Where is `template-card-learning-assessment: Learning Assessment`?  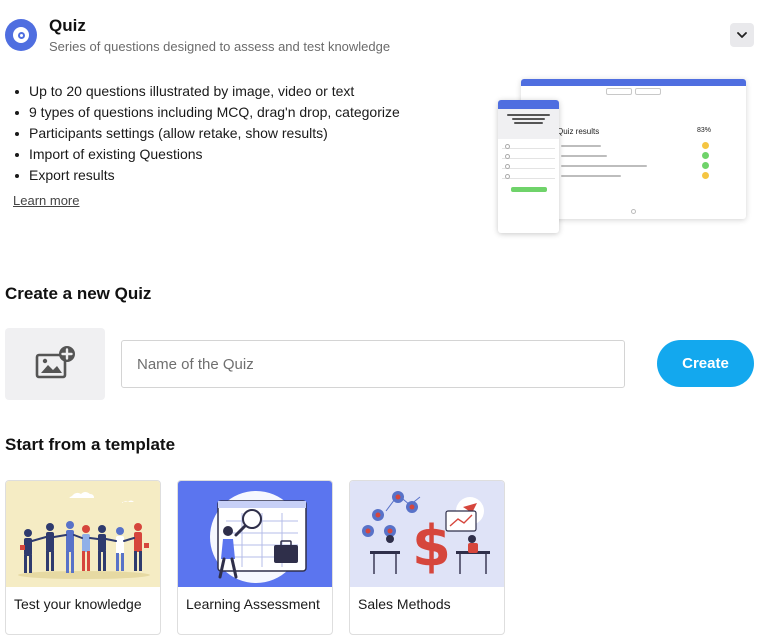 template-card-learning-assessment: Learning Assessment is located at coordinates (255, 557).